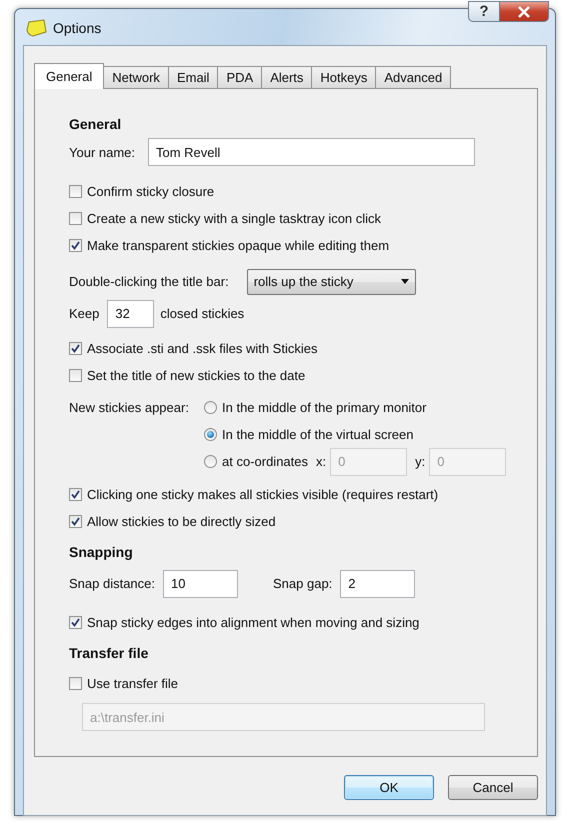 Image resolution: width=564 pixels, height=821 pixels. Describe the element at coordinates (200, 584) in the screenshot. I see `number-field: 10` at that location.